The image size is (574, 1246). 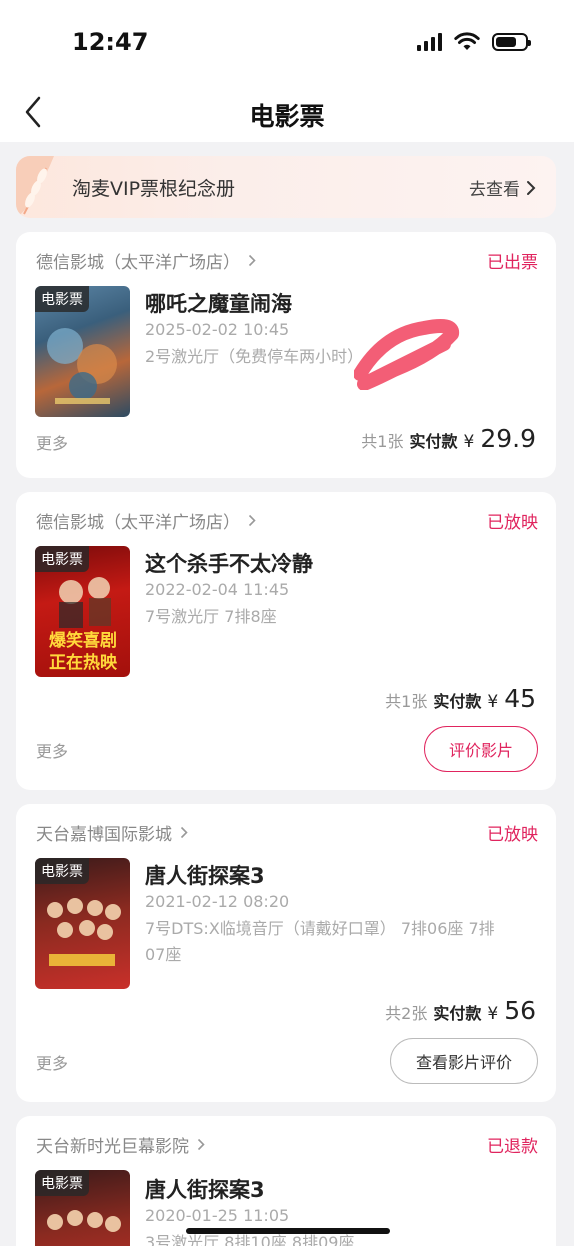 What do you see at coordinates (217, 901) in the screenshot?
I see `showtime: 2021-02-12 08:20` at bounding box center [217, 901].